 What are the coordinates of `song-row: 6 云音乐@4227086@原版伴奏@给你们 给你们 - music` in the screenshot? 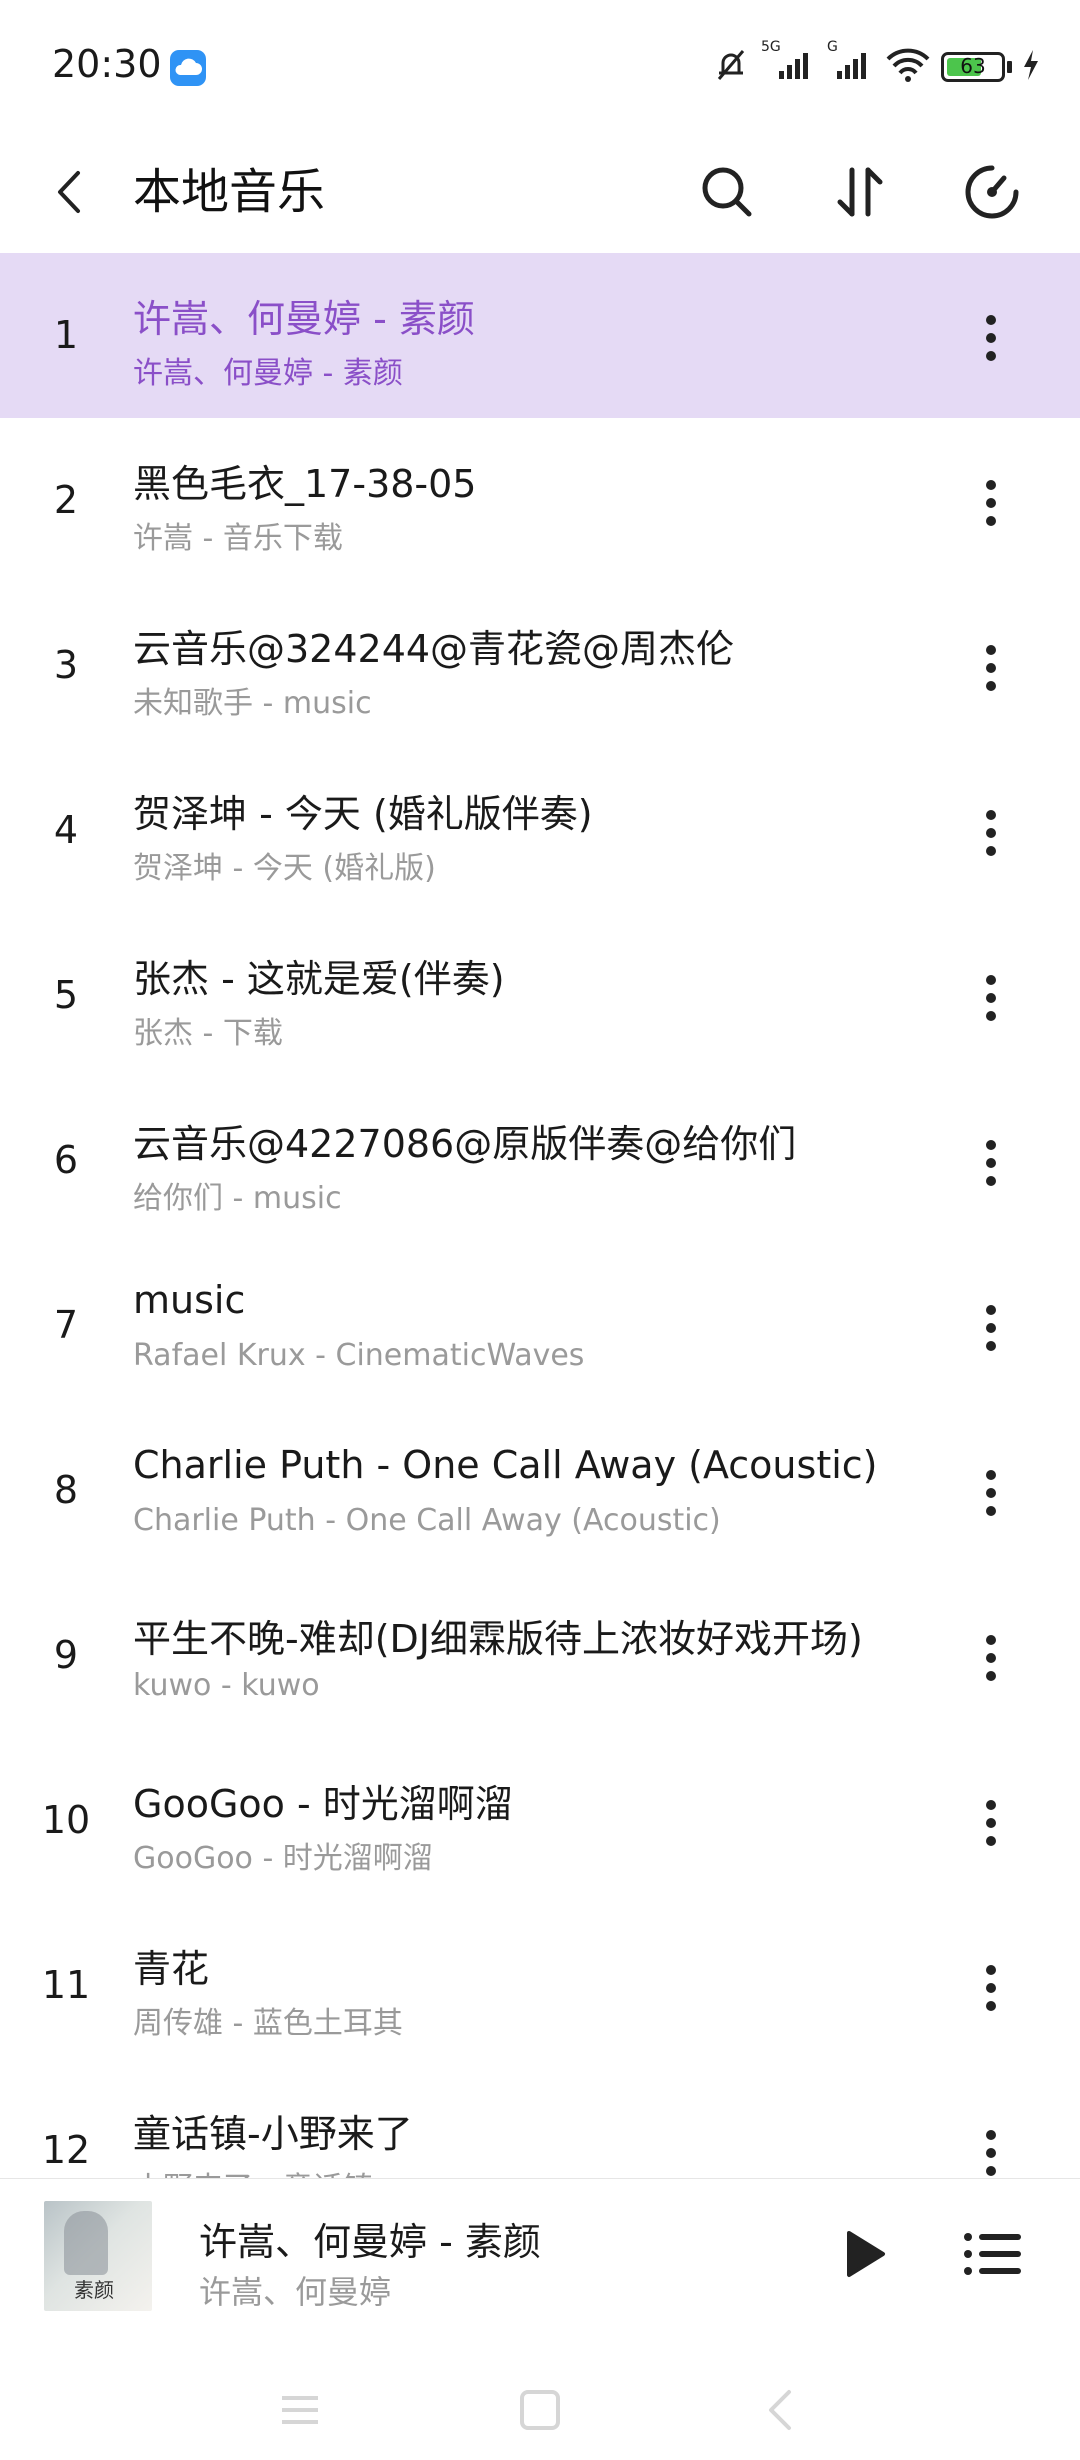 It's located at (540, 1160).